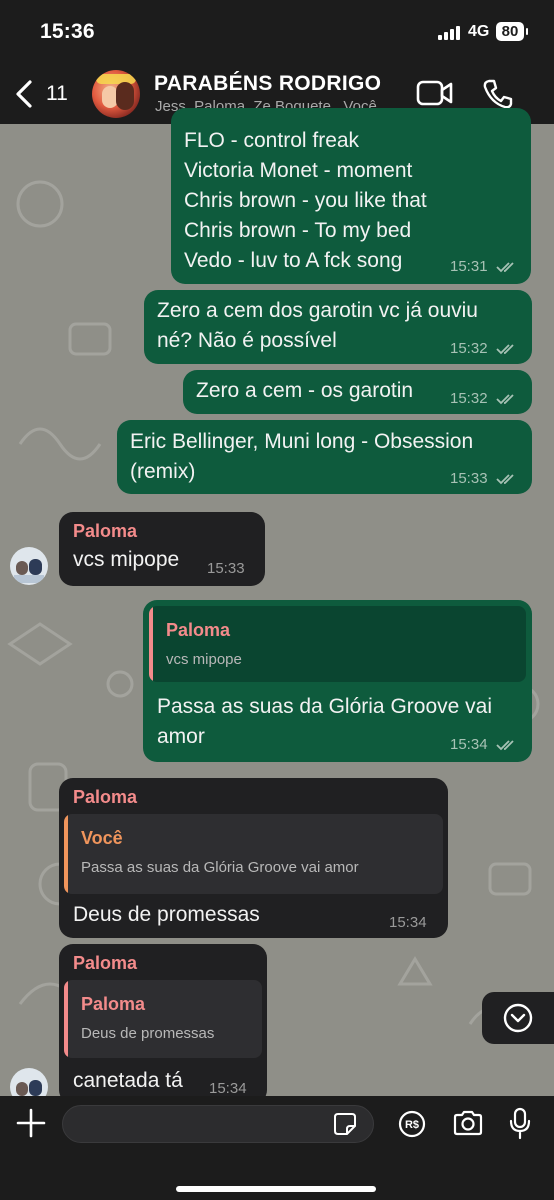  What do you see at coordinates (479, 31) in the screenshot?
I see `network-type: 4G` at bounding box center [479, 31].